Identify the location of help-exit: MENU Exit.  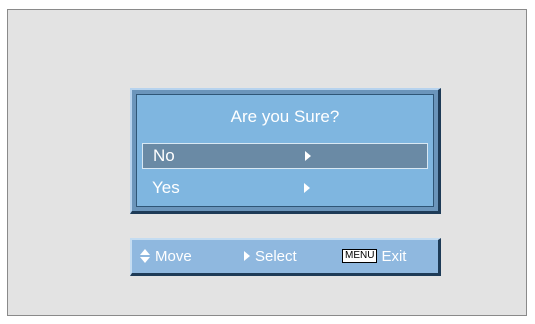
(374, 256).